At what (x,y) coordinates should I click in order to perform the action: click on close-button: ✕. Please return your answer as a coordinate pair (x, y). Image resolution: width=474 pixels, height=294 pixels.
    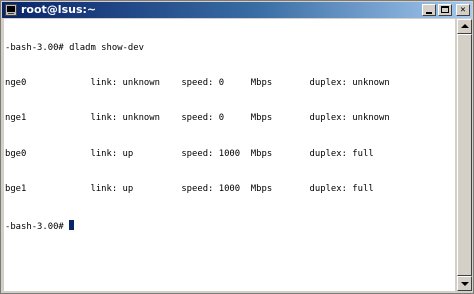
    Looking at the image, I should click on (463, 10).